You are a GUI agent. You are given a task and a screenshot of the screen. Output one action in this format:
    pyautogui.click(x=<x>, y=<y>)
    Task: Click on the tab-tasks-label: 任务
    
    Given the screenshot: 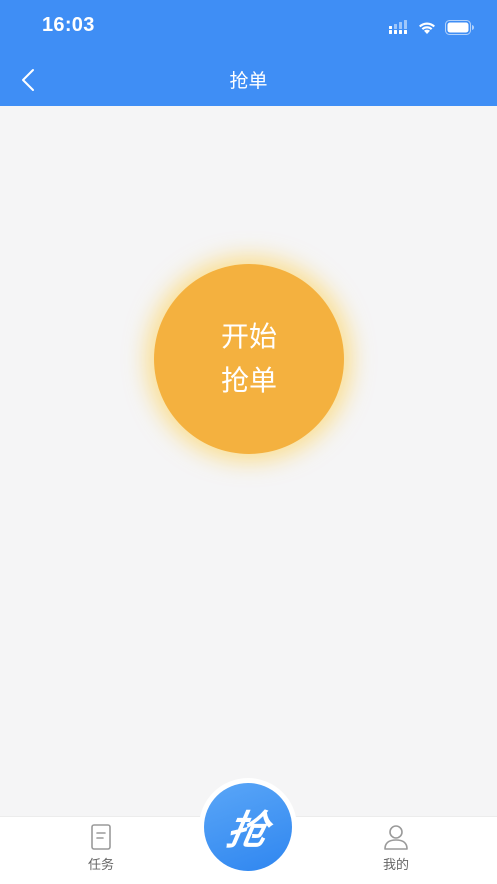 What is the action you would take?
    pyautogui.click(x=100, y=865)
    